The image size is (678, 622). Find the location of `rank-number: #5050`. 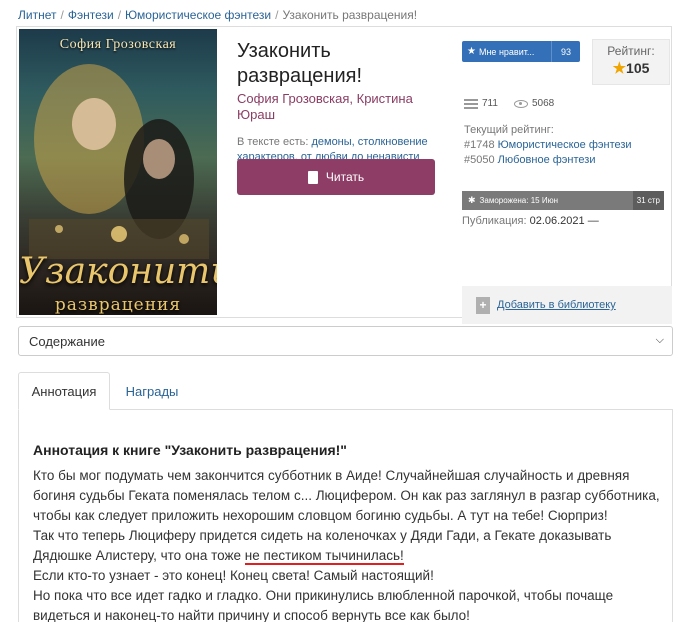

rank-number: #5050 is located at coordinates (479, 160).